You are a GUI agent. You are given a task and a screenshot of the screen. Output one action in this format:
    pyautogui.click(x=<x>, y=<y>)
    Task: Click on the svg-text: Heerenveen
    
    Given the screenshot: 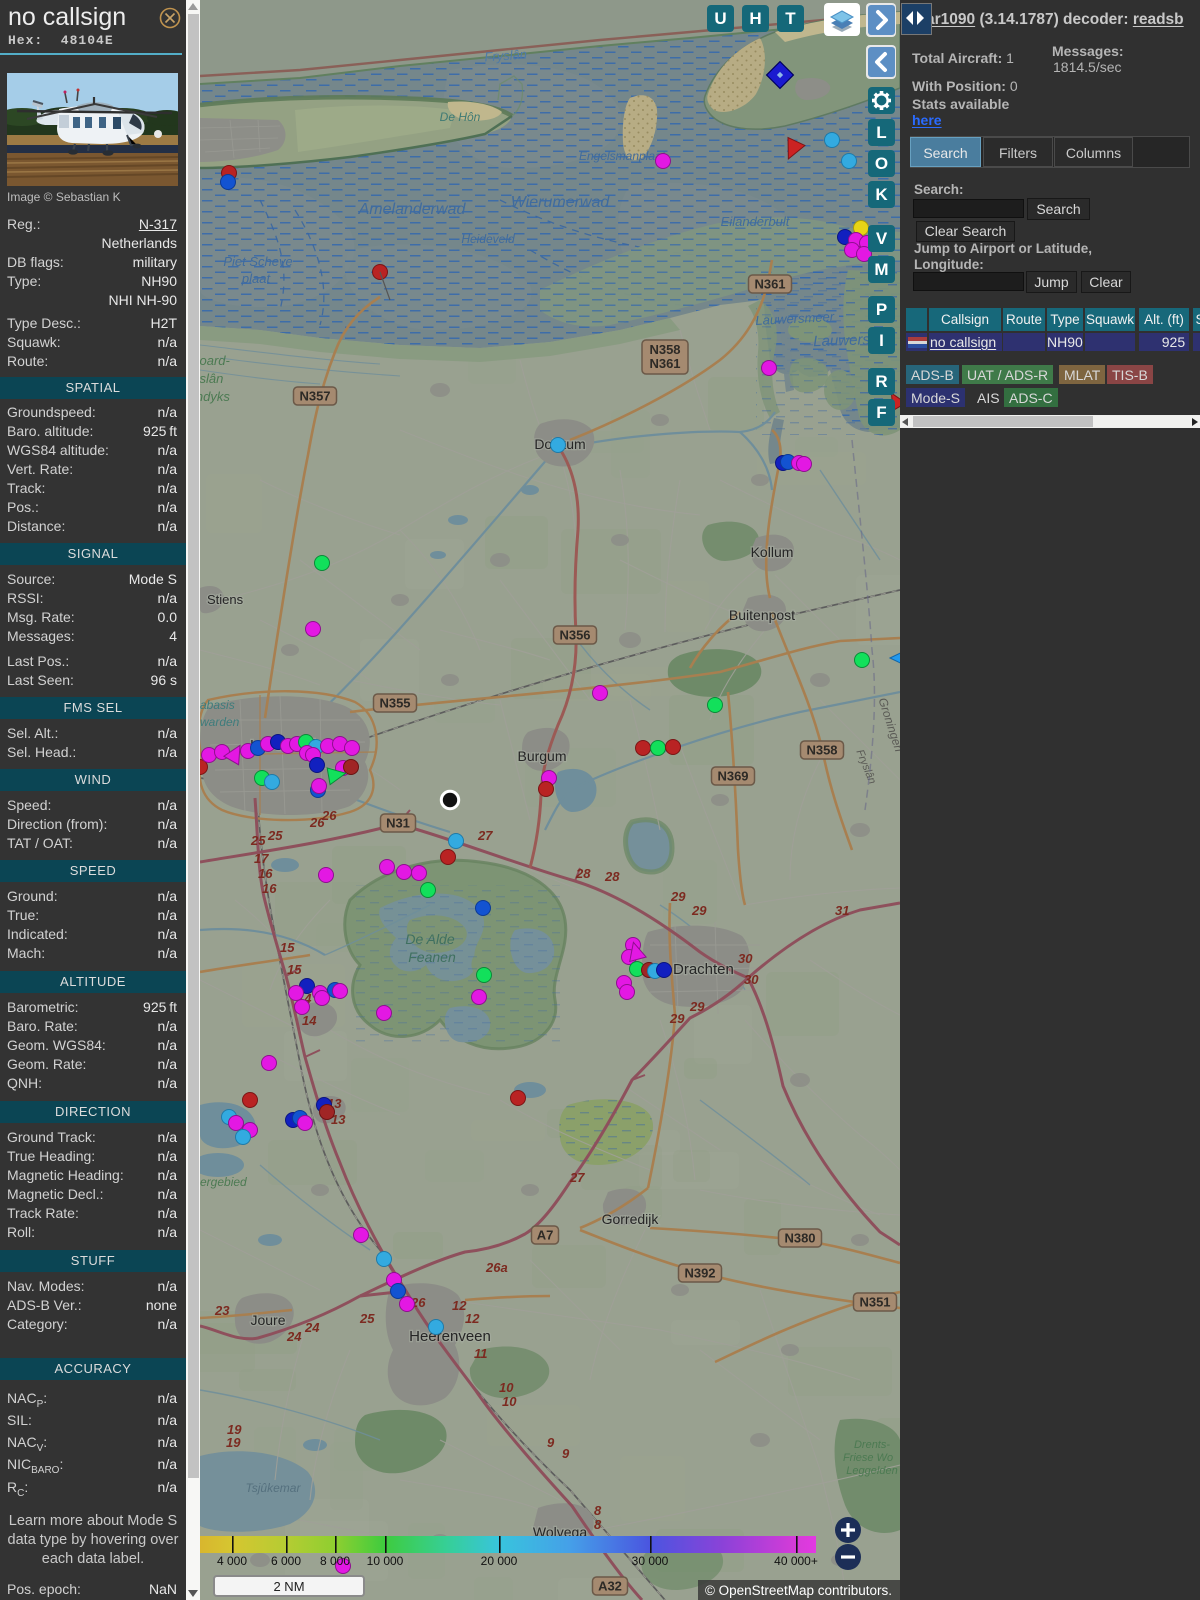 What is the action you would take?
    pyautogui.click(x=450, y=1336)
    